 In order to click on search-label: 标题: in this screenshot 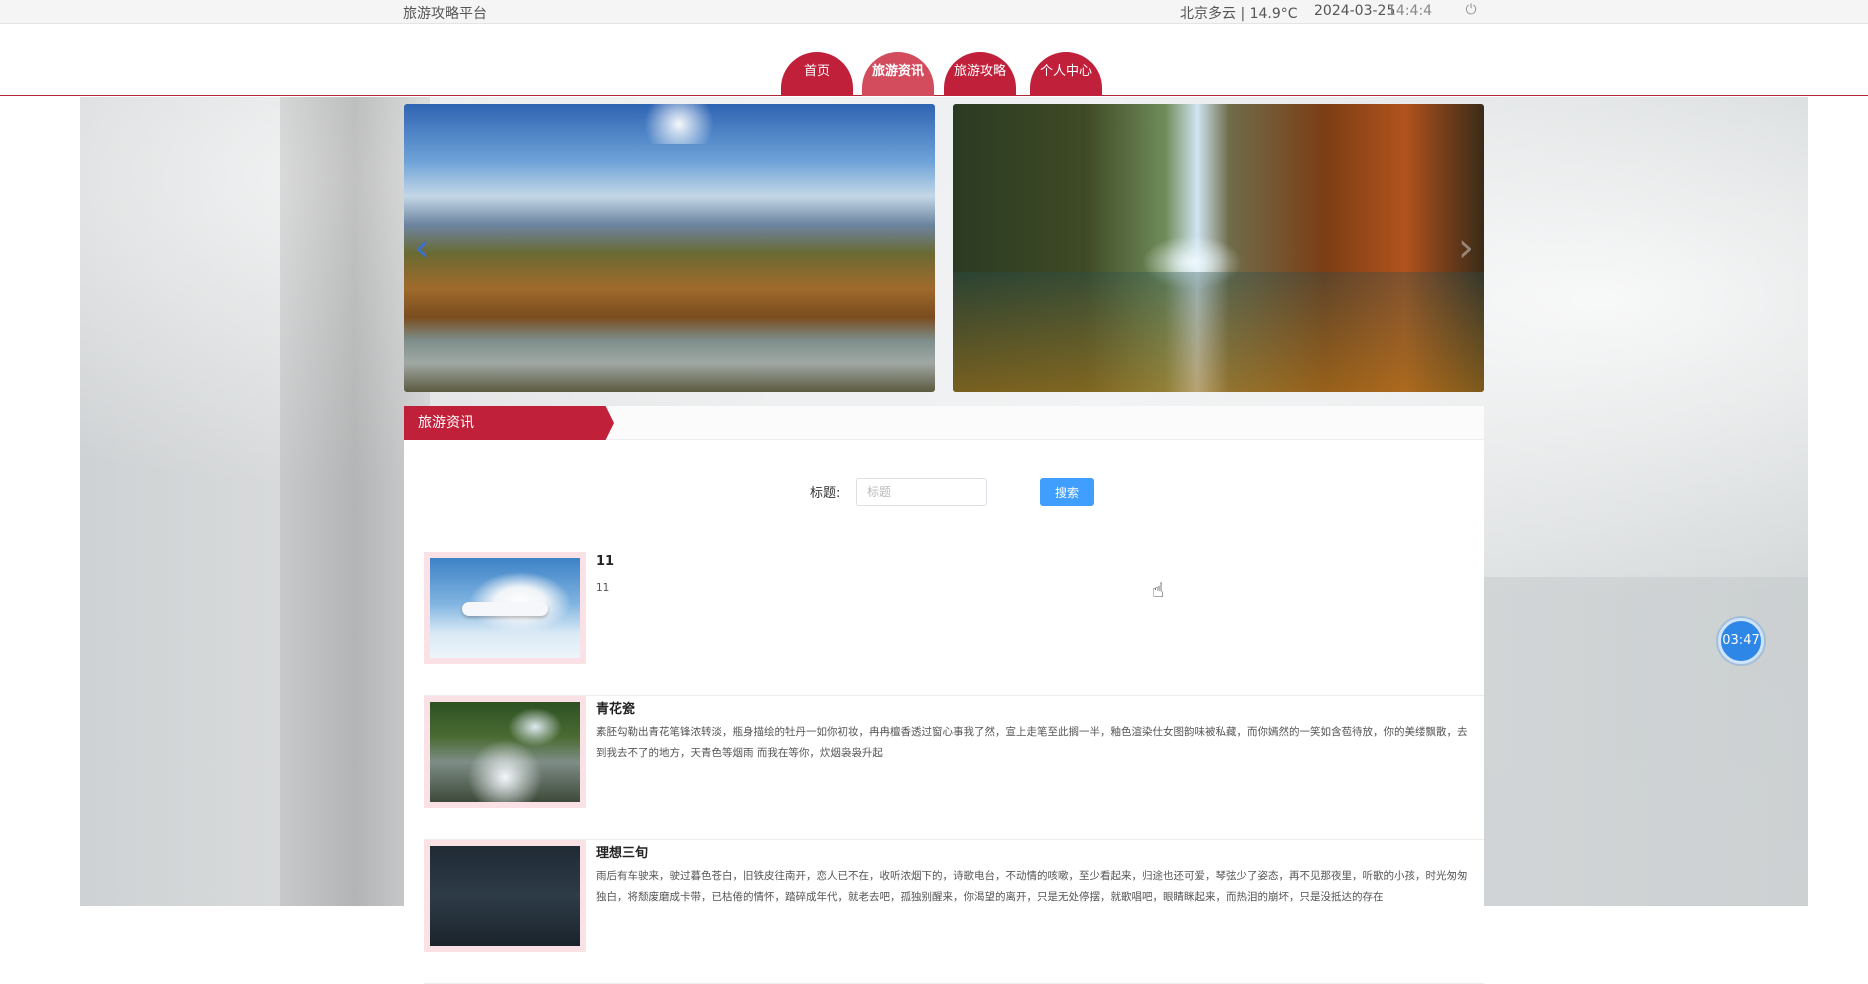, I will do `click(825, 493)`.